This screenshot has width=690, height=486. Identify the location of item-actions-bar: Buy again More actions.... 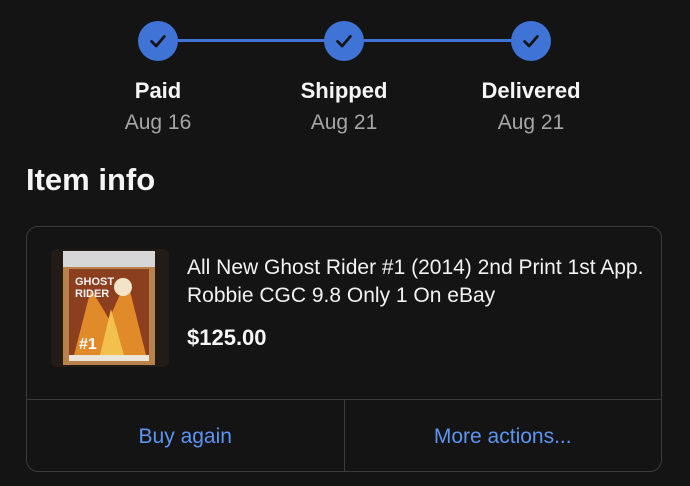
(344, 435).